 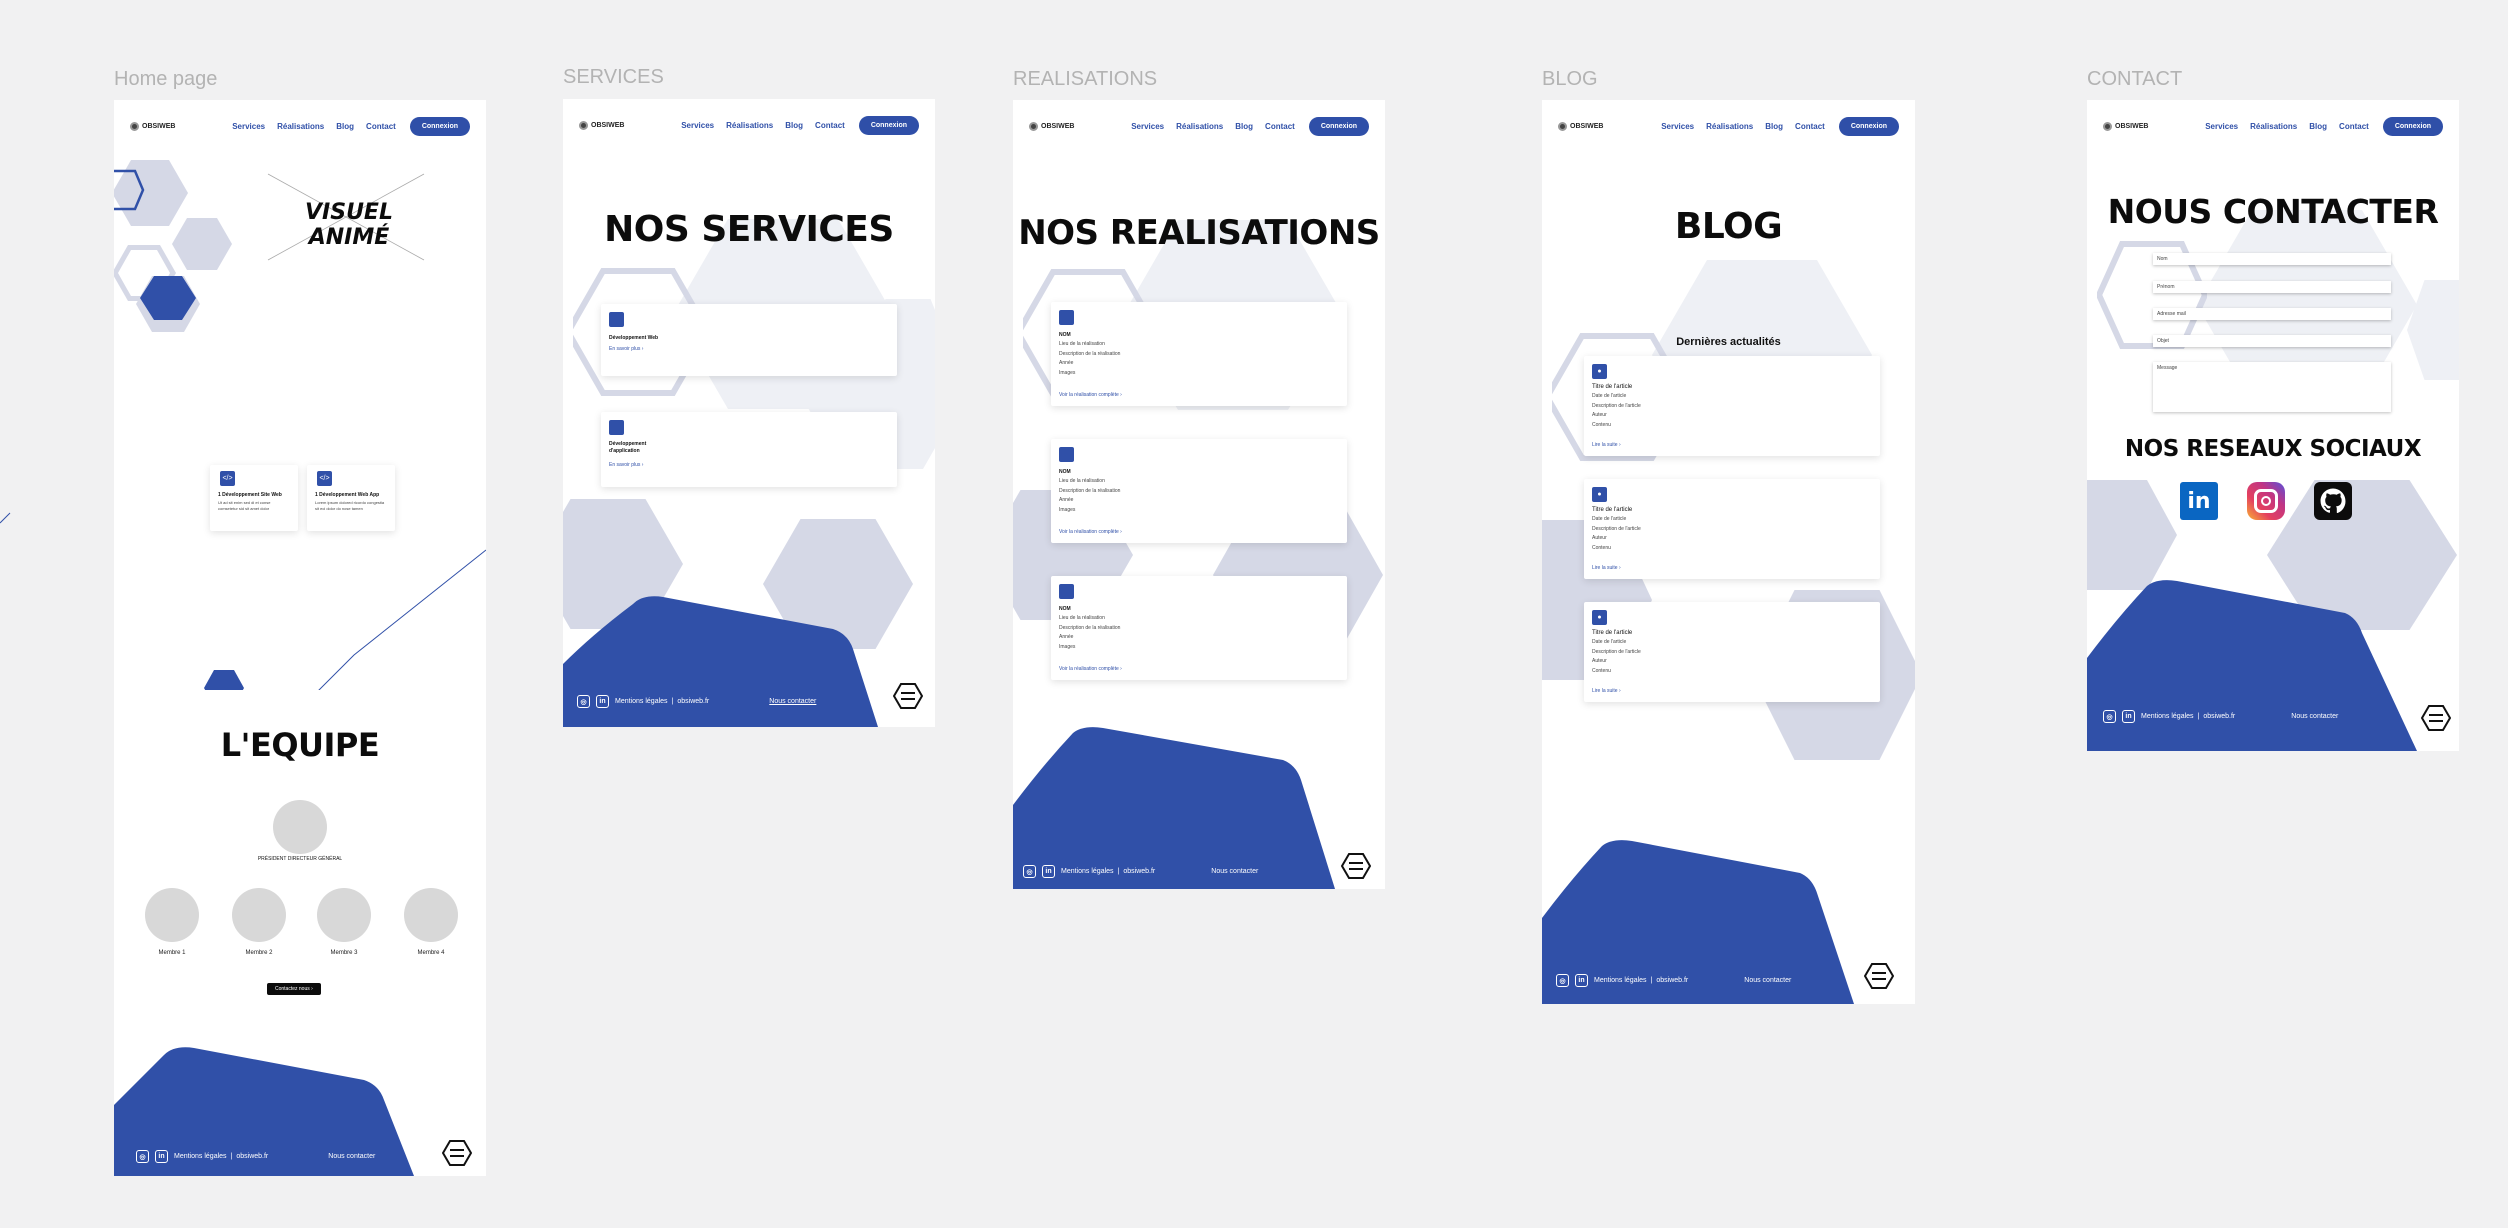 I want to click on link-label: Lire la suite, so click(x=1605, y=445).